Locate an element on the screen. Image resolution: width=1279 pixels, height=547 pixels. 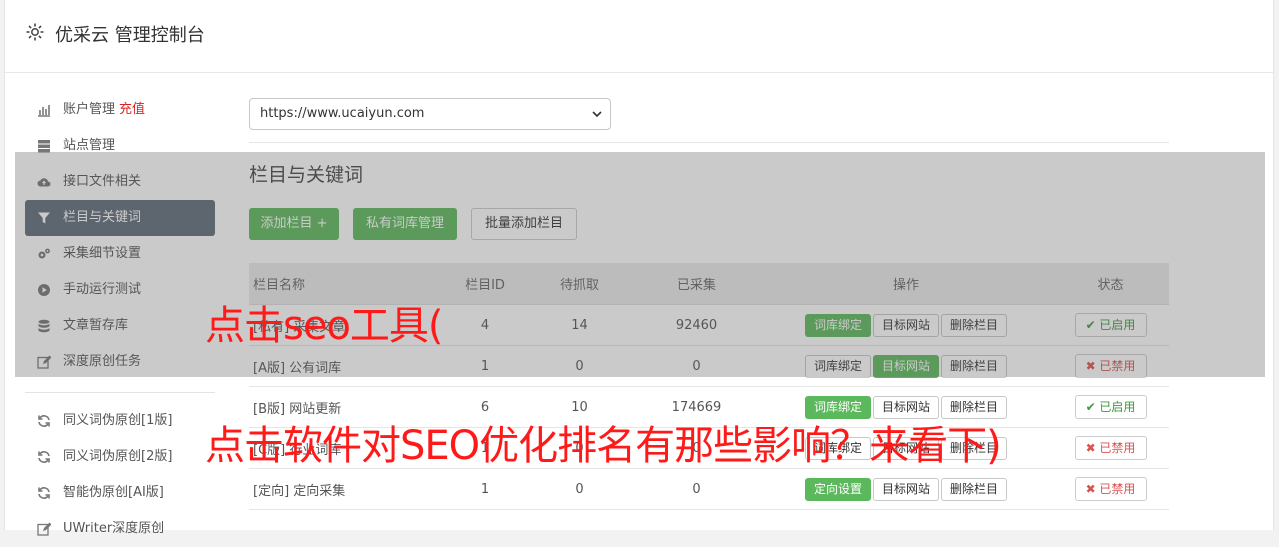
annotation-text-2: 点击软件对SEO优化排名有那些影响？来看下) is located at coordinates (603, 446).